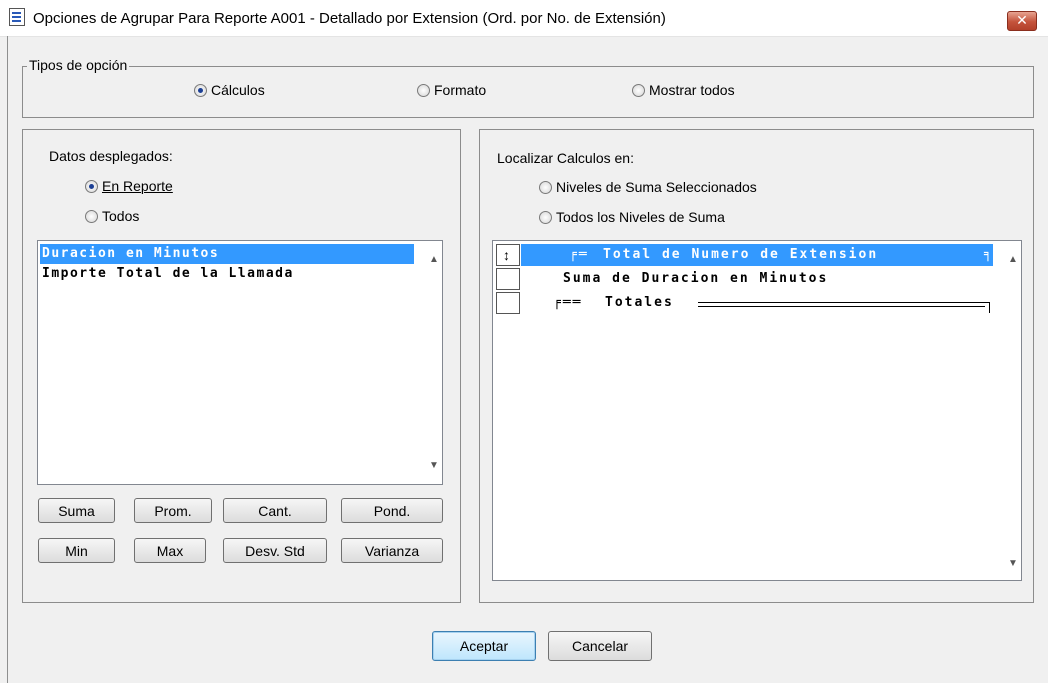 The height and width of the screenshot is (683, 1048). I want to click on list-item: Duracion en Minutos, so click(227, 254).